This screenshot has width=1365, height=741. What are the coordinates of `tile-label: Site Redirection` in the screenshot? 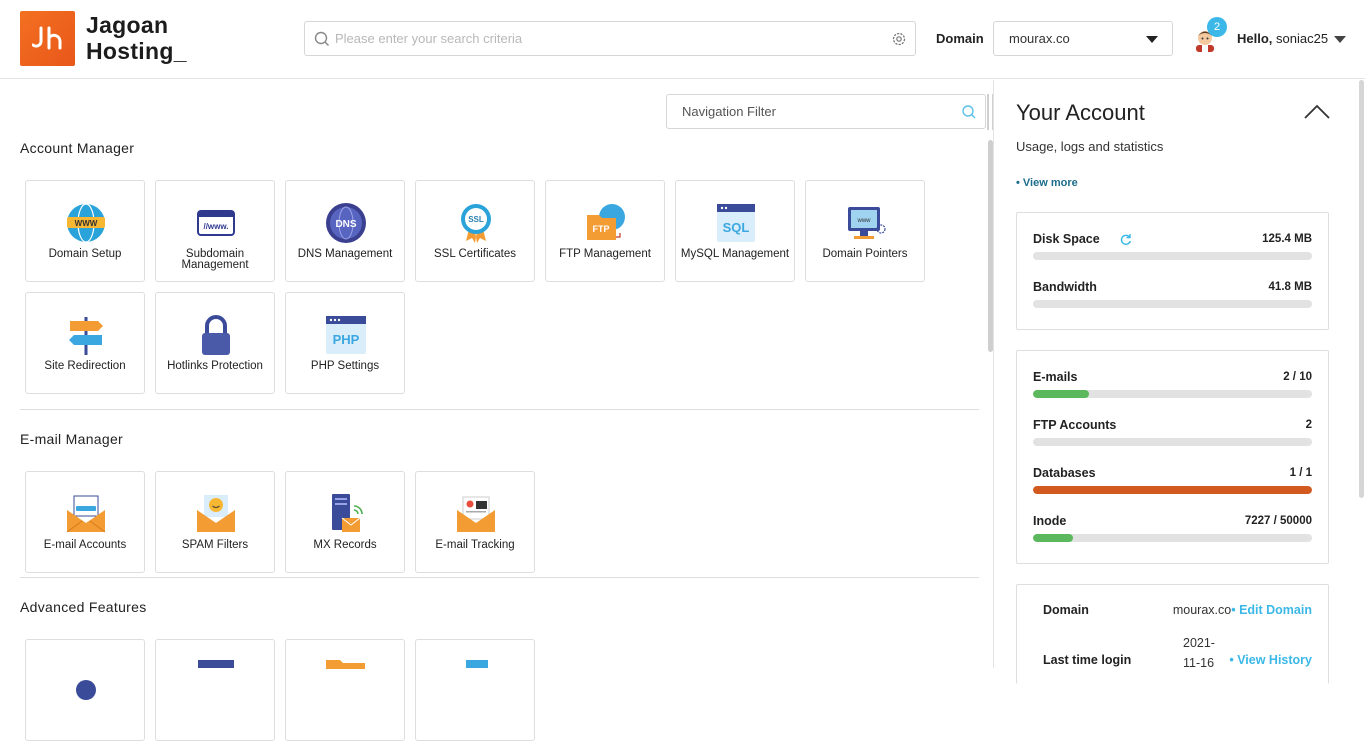 It's located at (85, 366).